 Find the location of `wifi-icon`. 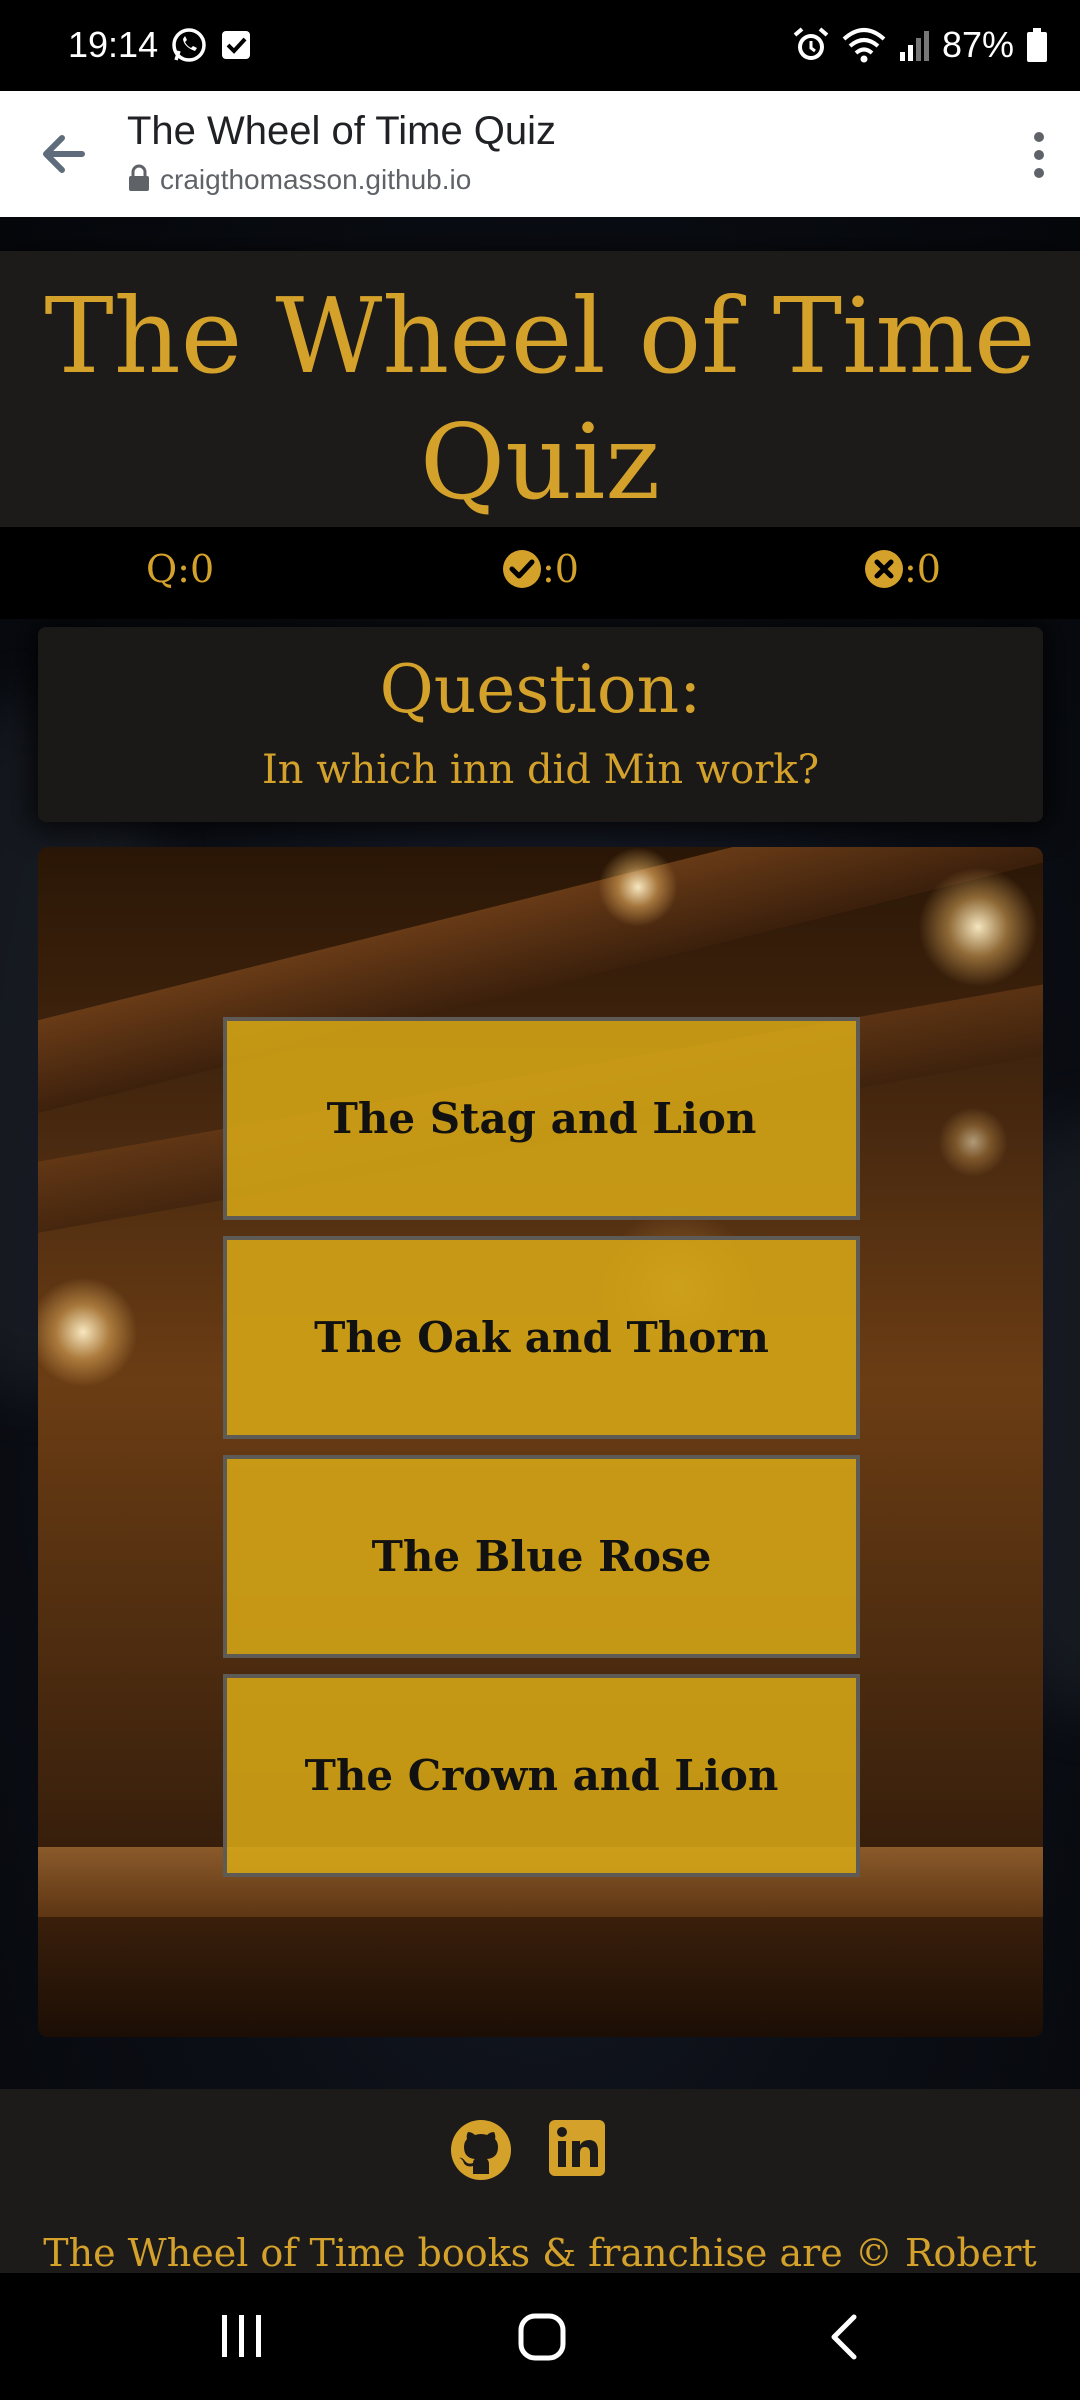

wifi-icon is located at coordinates (864, 45).